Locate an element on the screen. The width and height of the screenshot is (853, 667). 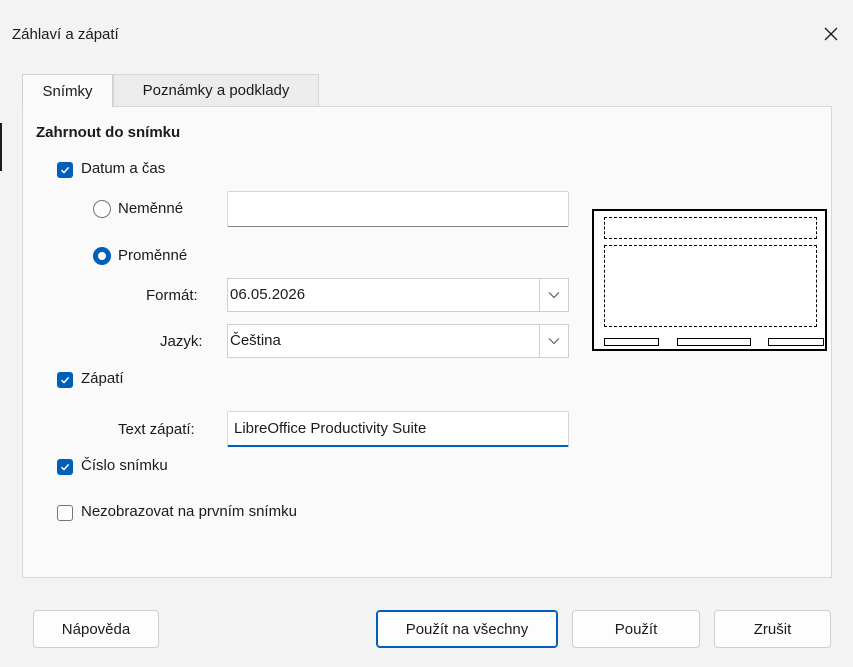
close-icon is located at coordinates (831, 34).